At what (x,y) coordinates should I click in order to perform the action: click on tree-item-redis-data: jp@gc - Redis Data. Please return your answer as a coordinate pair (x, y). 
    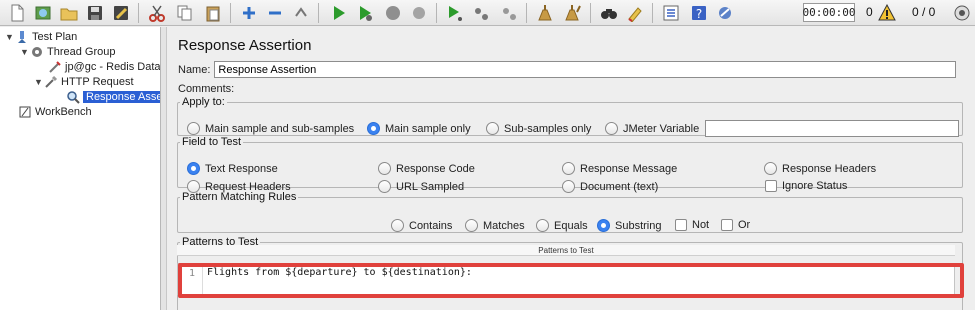
    Looking at the image, I should click on (104, 66).